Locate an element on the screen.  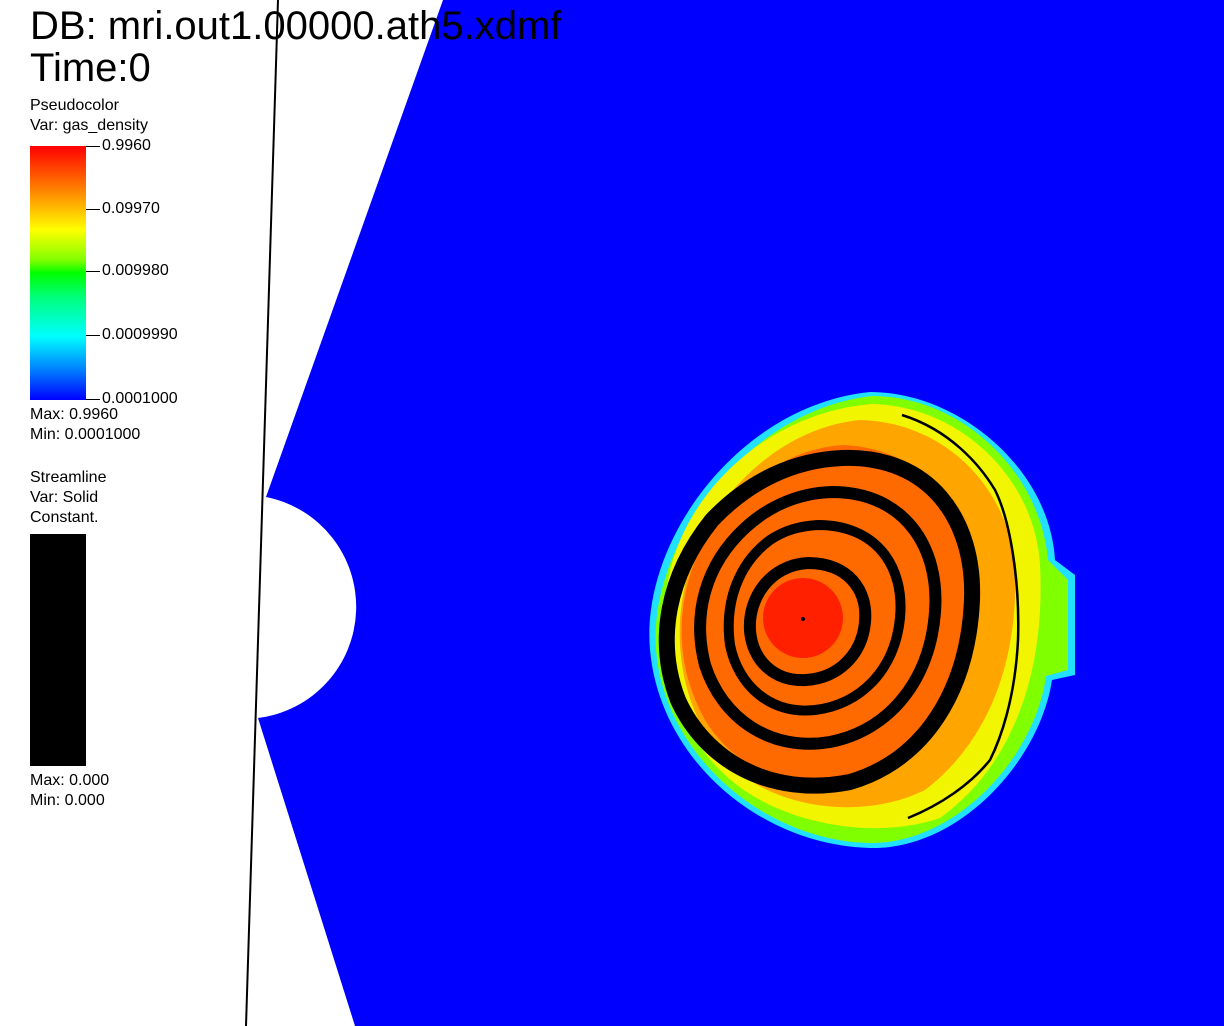
streamline-mode-label: Constant. is located at coordinates (64, 517).